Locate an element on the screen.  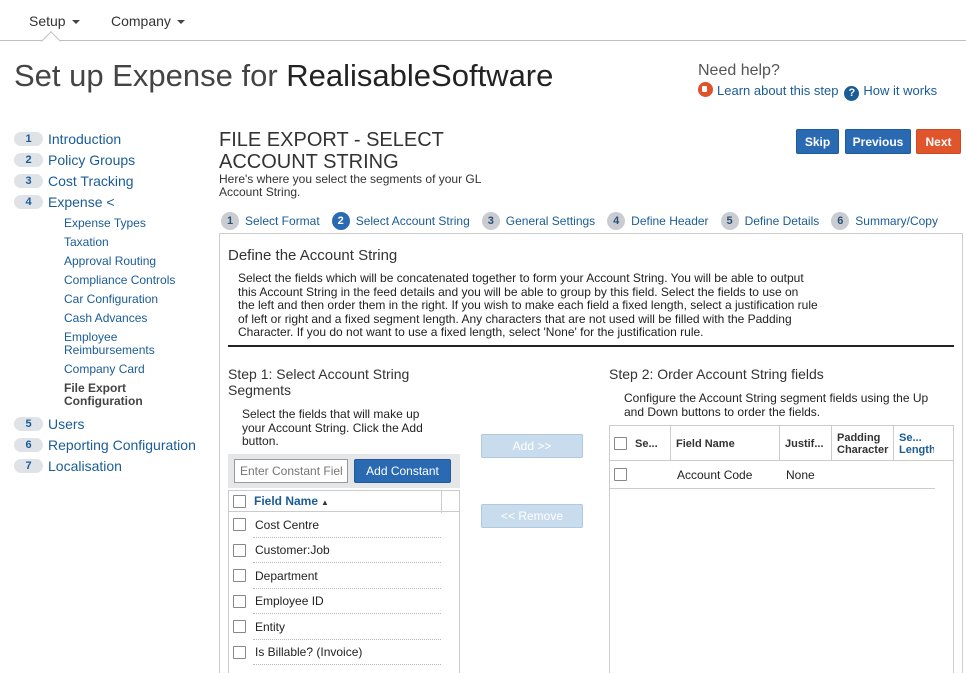
sidebar-subitem-cash-advances: Cash Advances is located at coordinates (111, 318).